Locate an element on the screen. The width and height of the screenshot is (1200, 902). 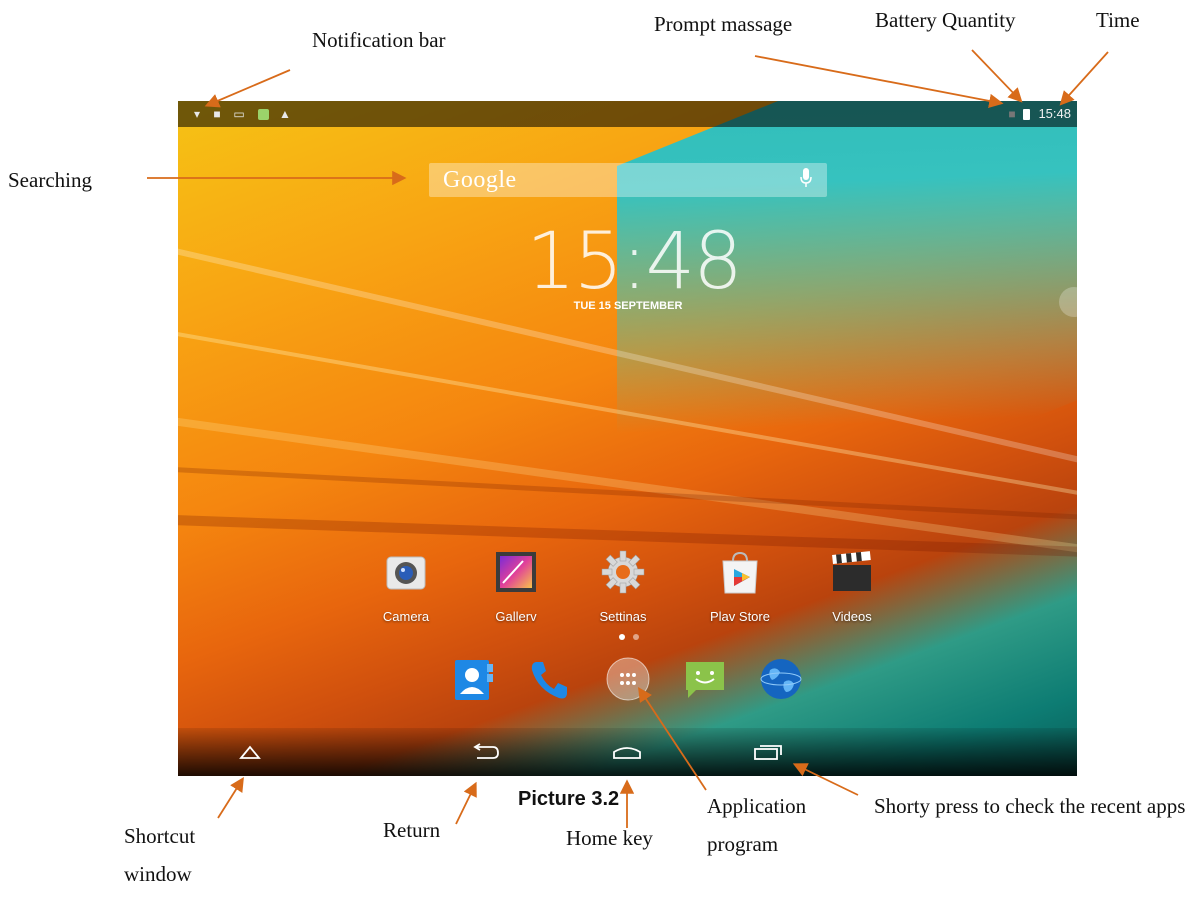
google-logo: Google is located at coordinates (480, 179).